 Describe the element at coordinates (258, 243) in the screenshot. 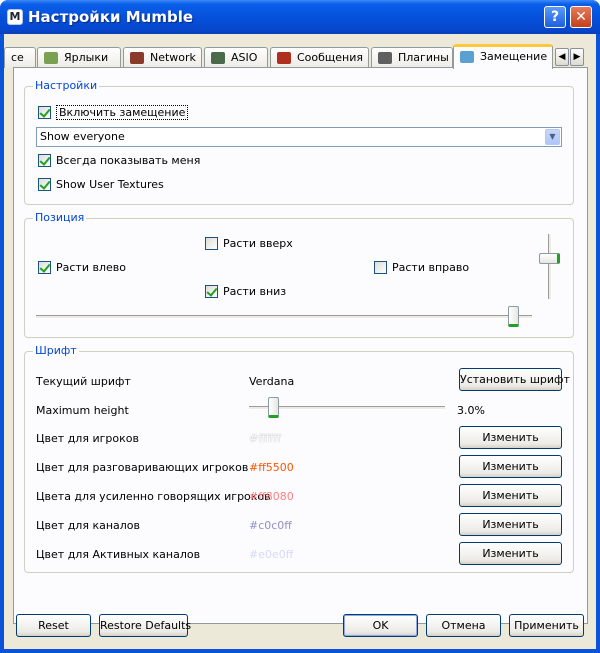

I see `grow-up-label: Расти вверх` at that location.